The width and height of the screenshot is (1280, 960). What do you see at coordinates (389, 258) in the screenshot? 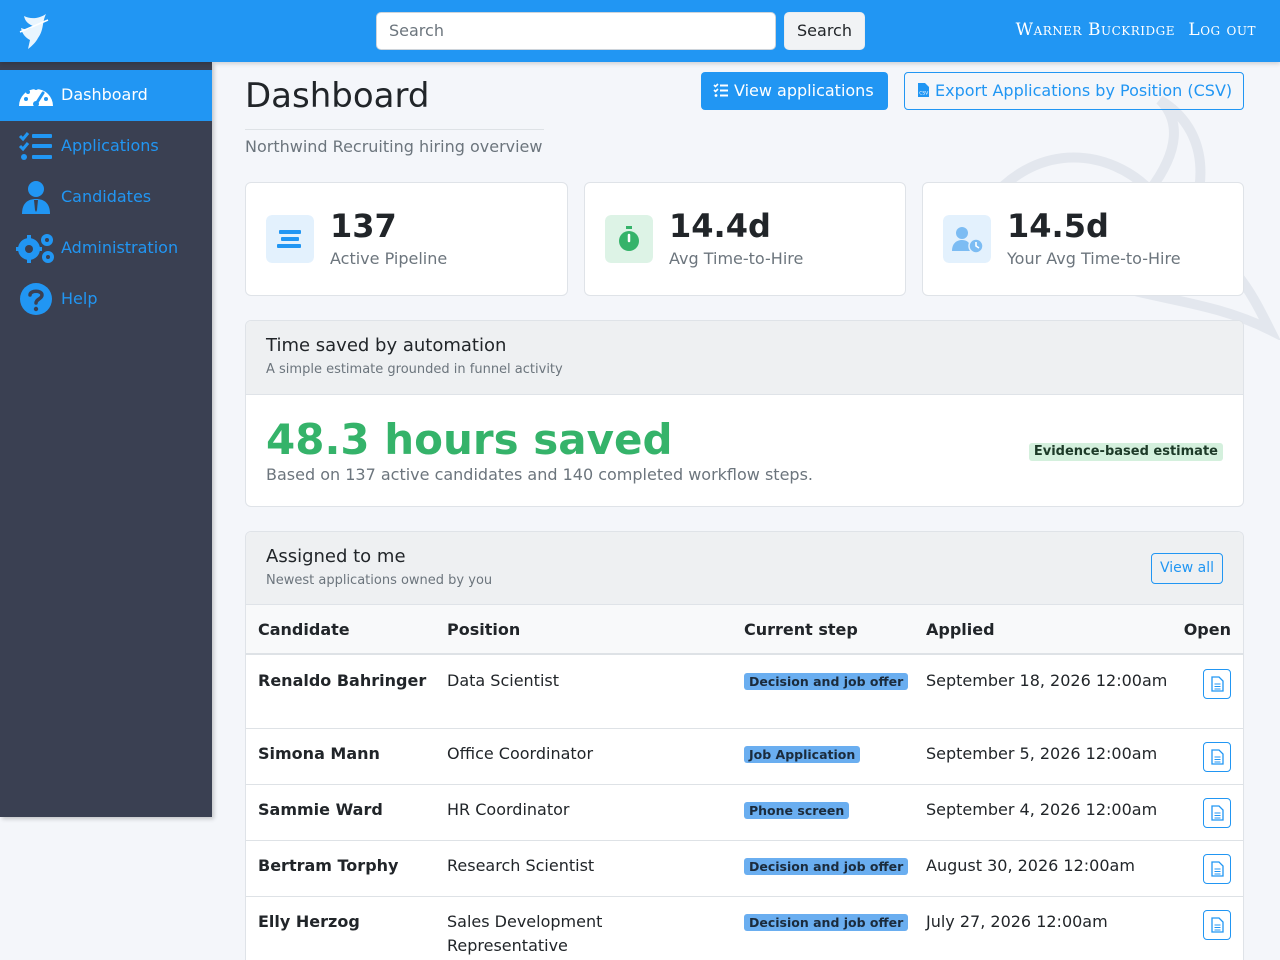
I see `stat-label: Active Pipeline` at bounding box center [389, 258].